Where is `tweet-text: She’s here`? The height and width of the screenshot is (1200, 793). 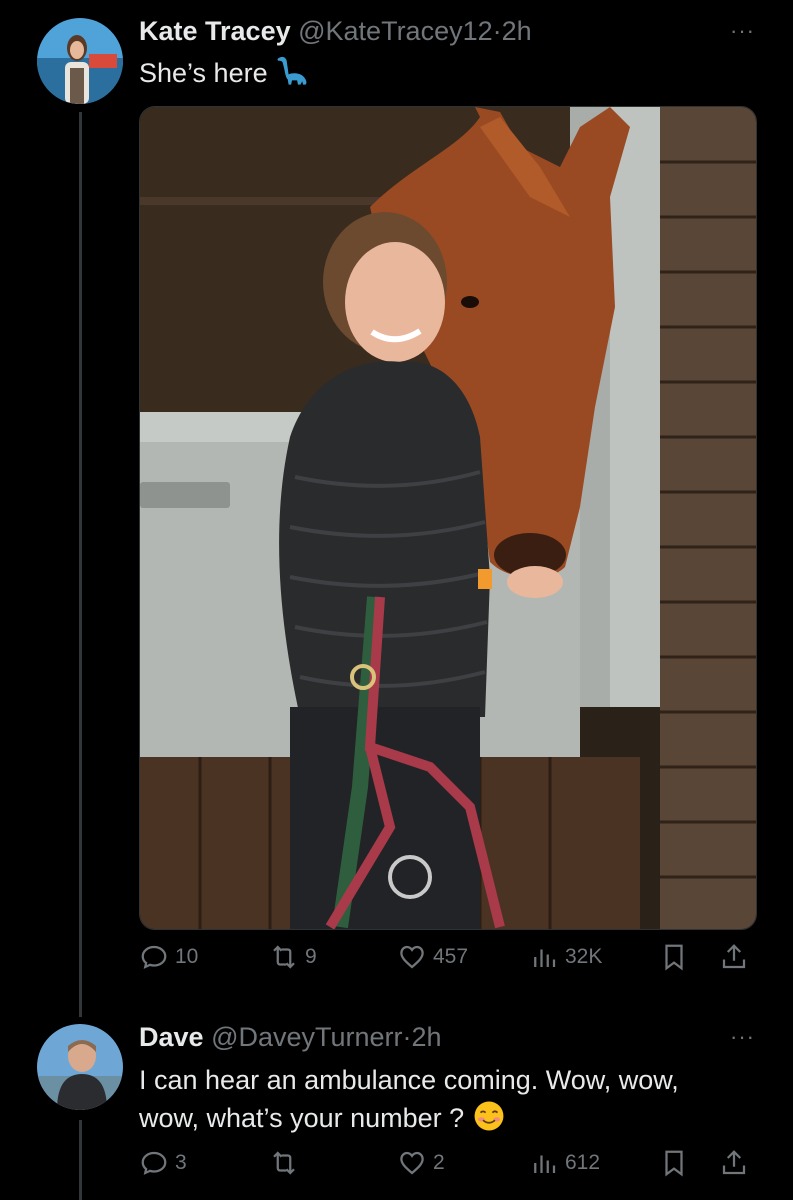 tweet-text: She’s here is located at coordinates (224, 73).